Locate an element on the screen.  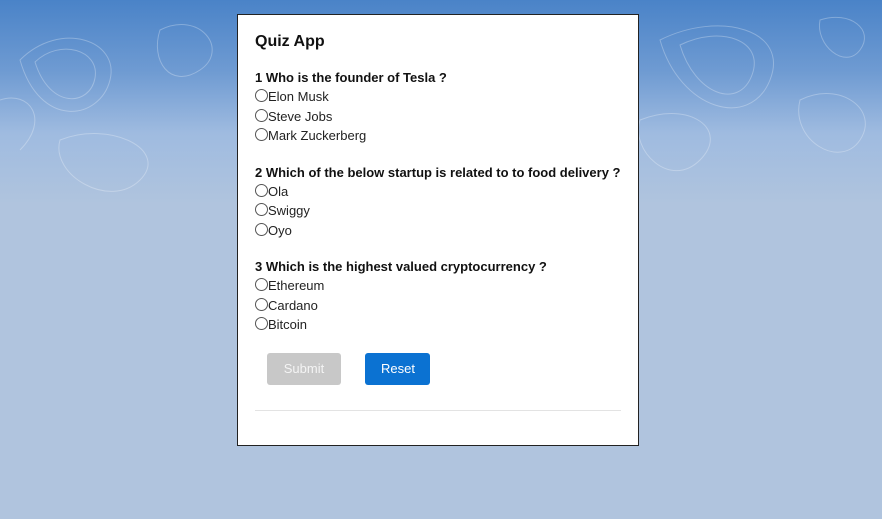
option-cardano: Cardano is located at coordinates (438, 306).